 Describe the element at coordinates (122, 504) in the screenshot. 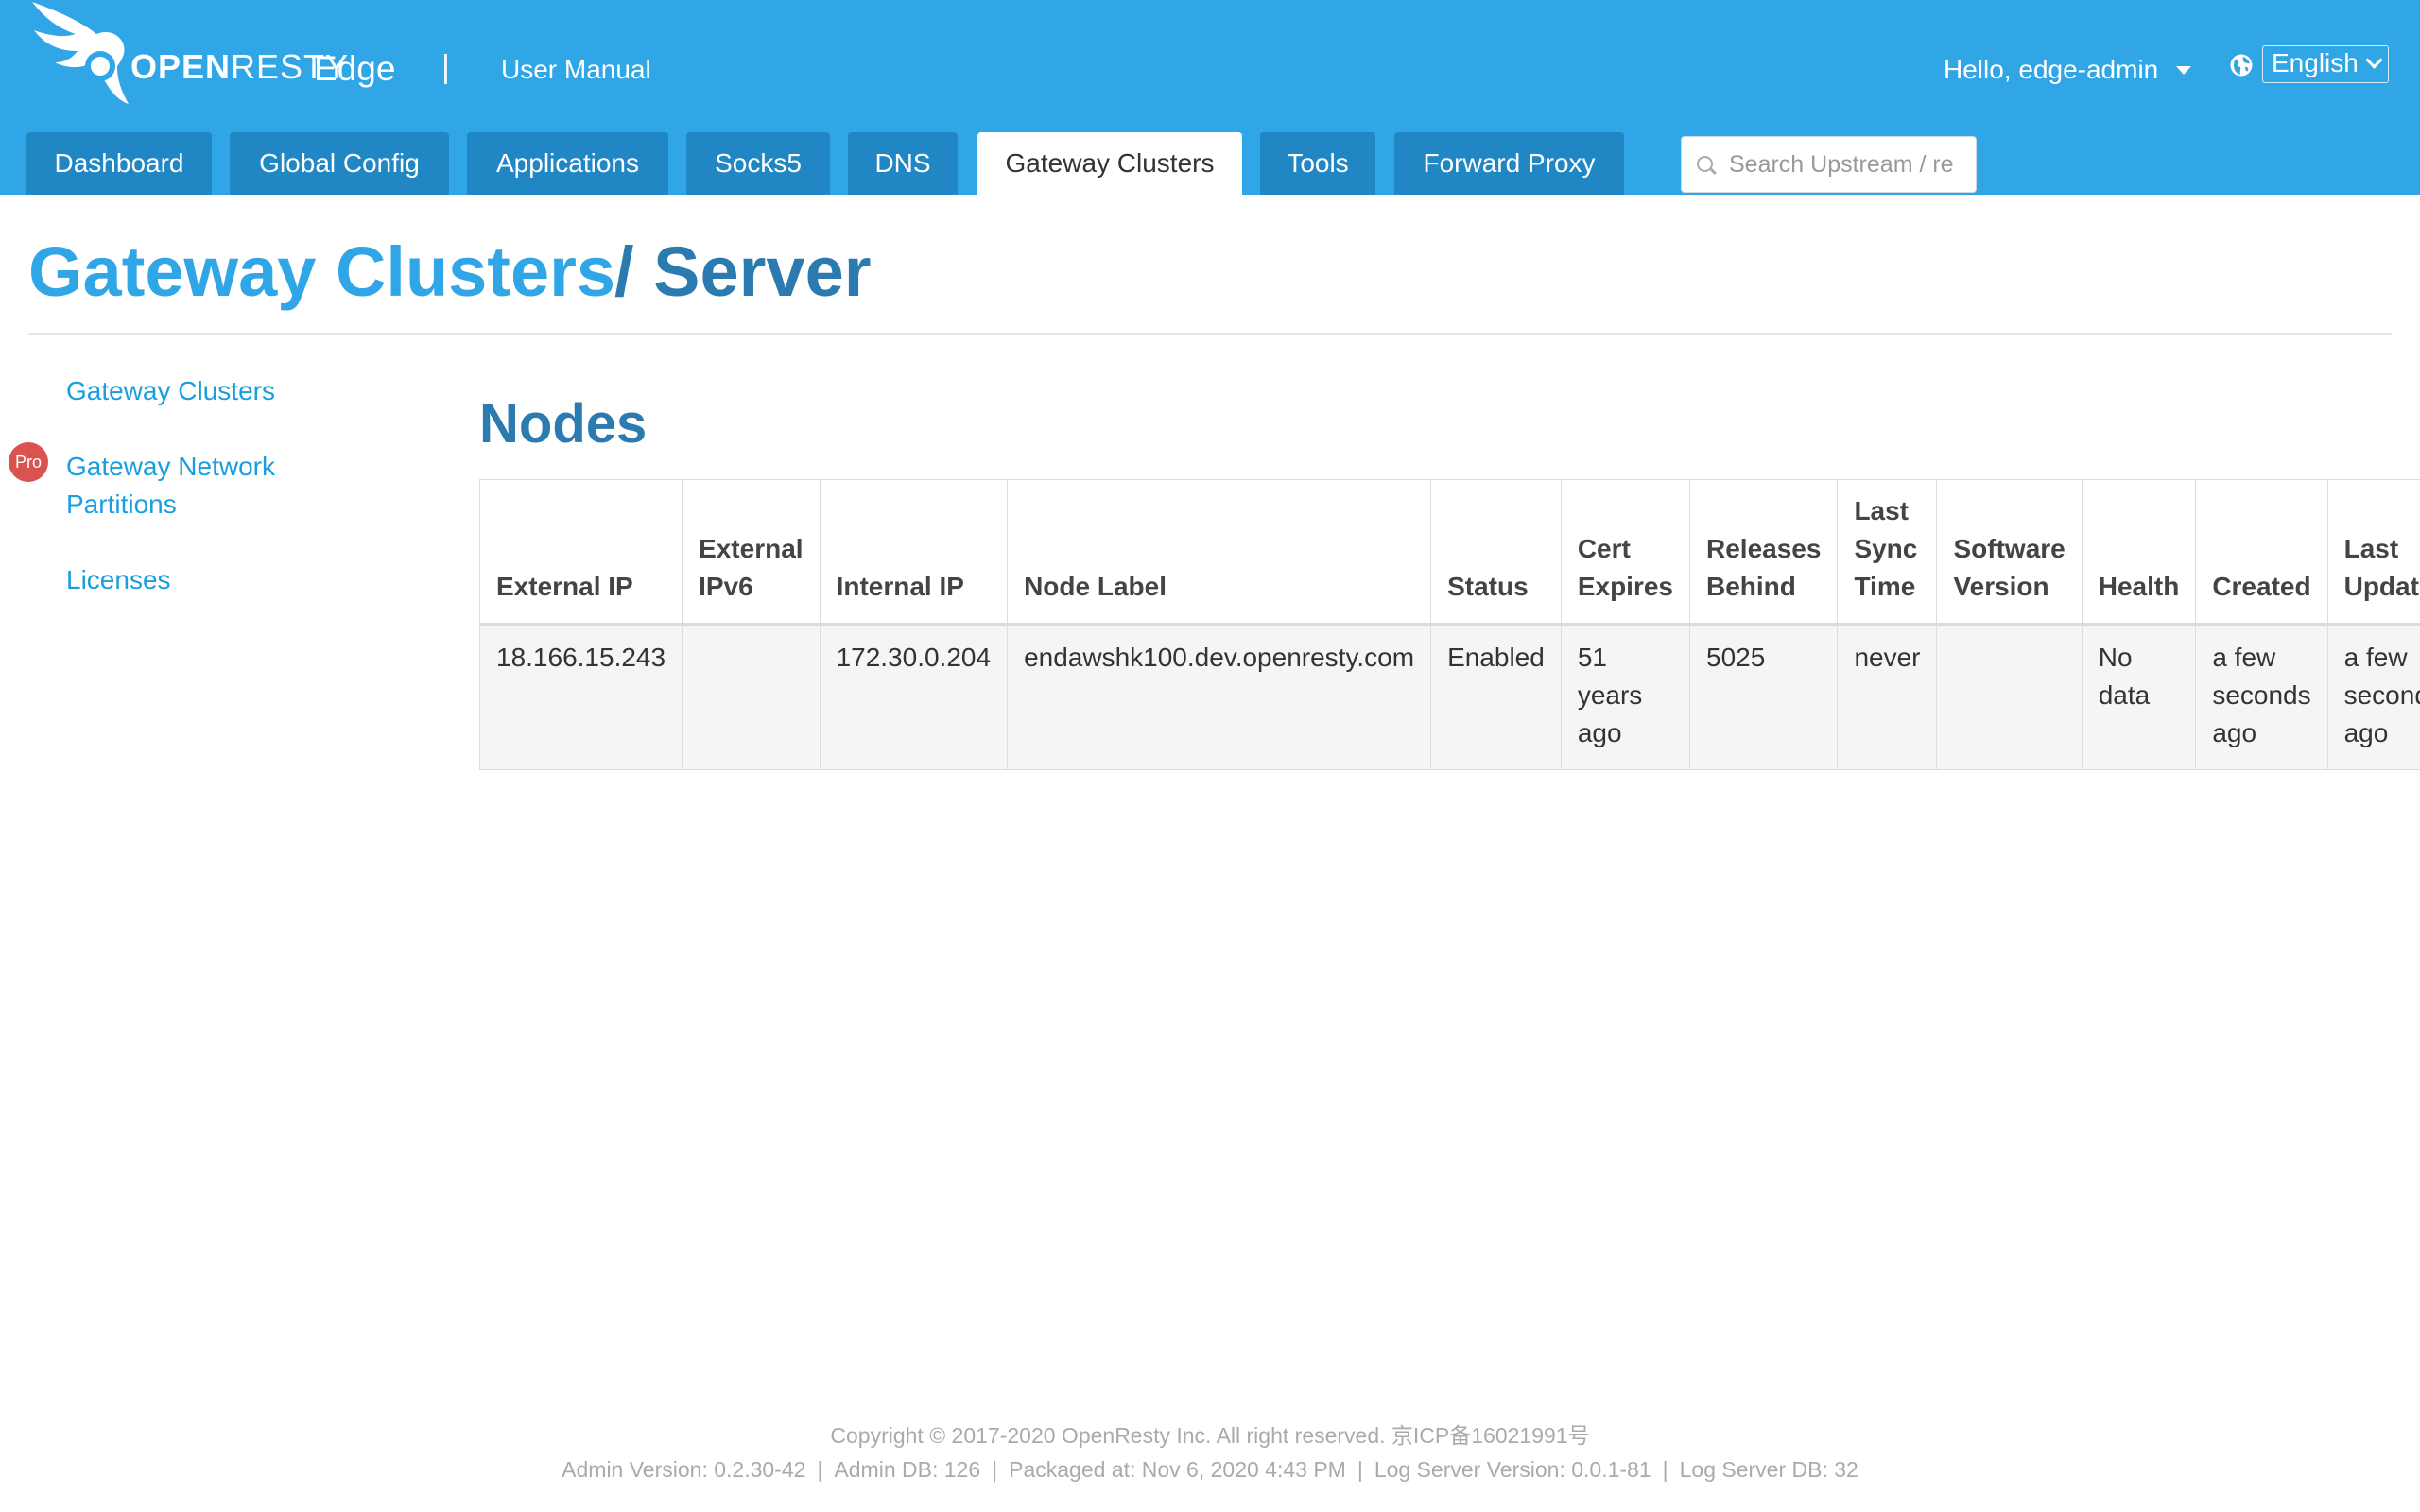

I see `sidebar-item-label: Partitions` at that location.